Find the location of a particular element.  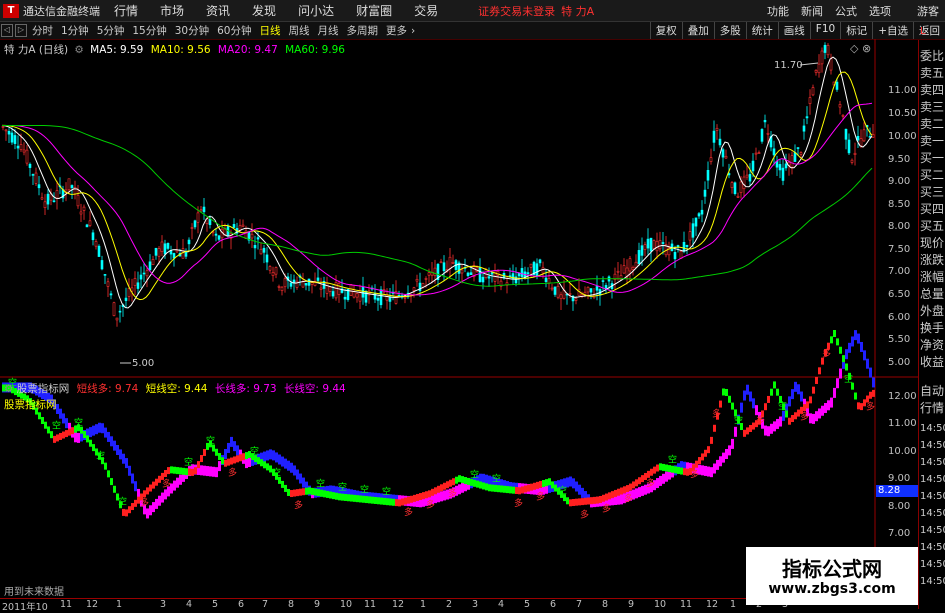

period-5min: 5分钟 is located at coordinates (111, 30).